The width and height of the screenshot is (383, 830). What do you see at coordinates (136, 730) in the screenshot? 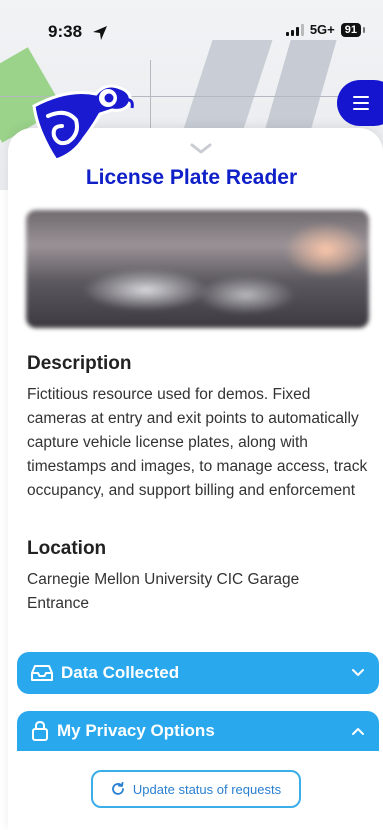
I see `privacy-options-label: My Privacy Options` at bounding box center [136, 730].